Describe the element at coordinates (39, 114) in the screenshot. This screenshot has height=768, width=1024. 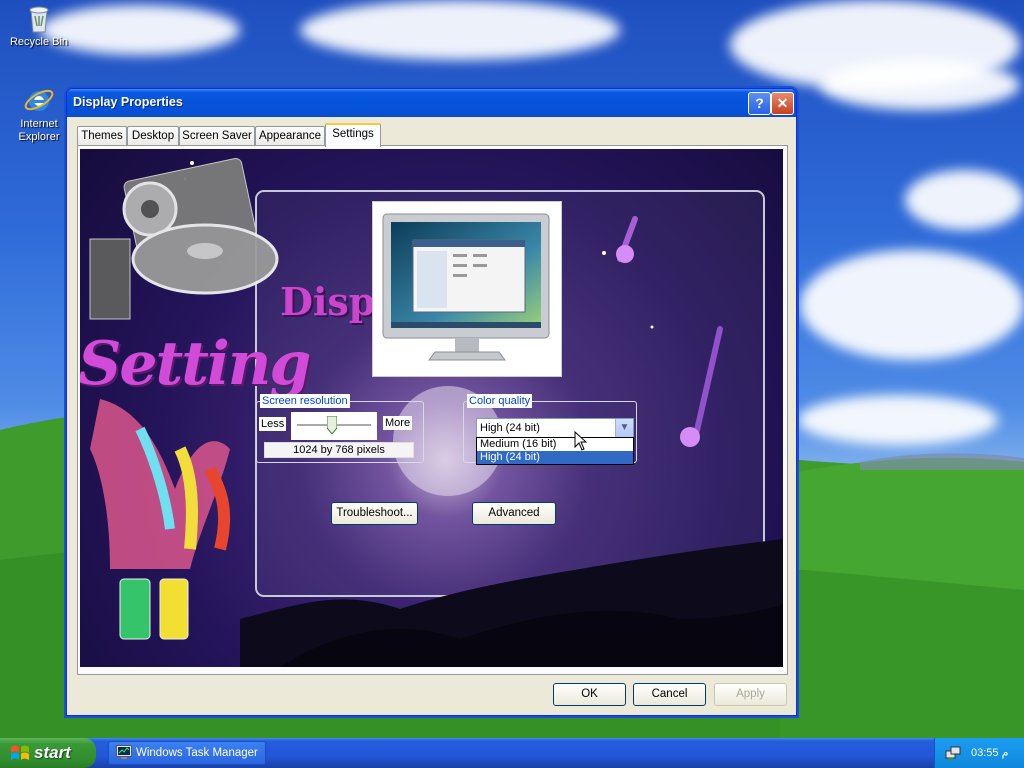
I see `internet-explorer: Internet Explorer` at that location.